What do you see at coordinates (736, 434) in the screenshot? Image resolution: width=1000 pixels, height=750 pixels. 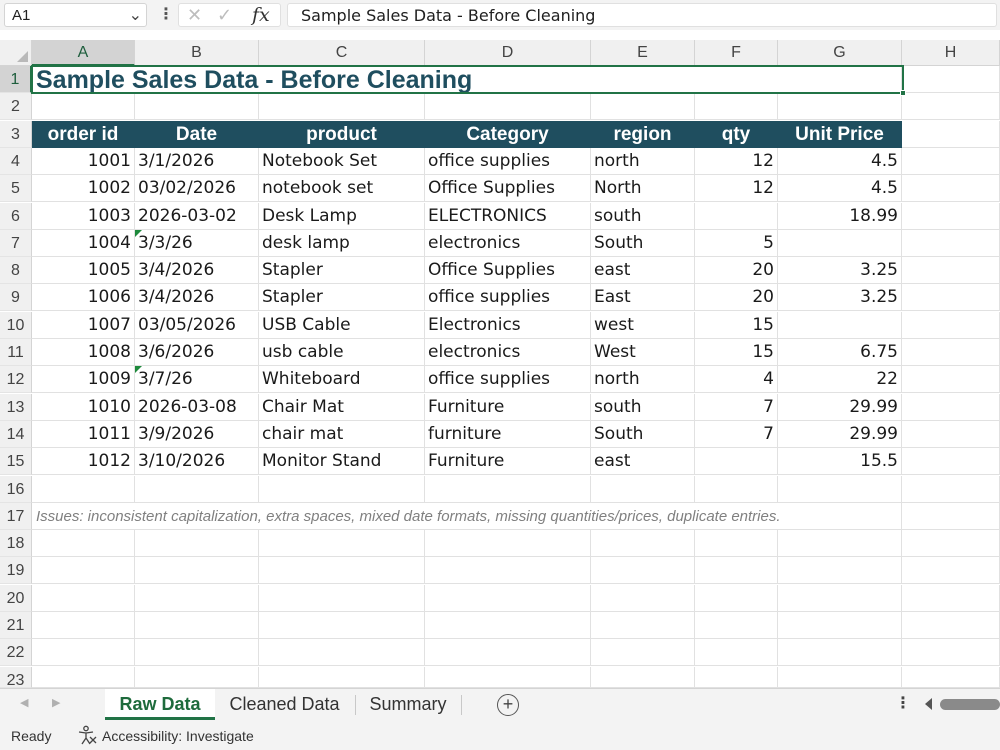 I see `table-cell: 7` at bounding box center [736, 434].